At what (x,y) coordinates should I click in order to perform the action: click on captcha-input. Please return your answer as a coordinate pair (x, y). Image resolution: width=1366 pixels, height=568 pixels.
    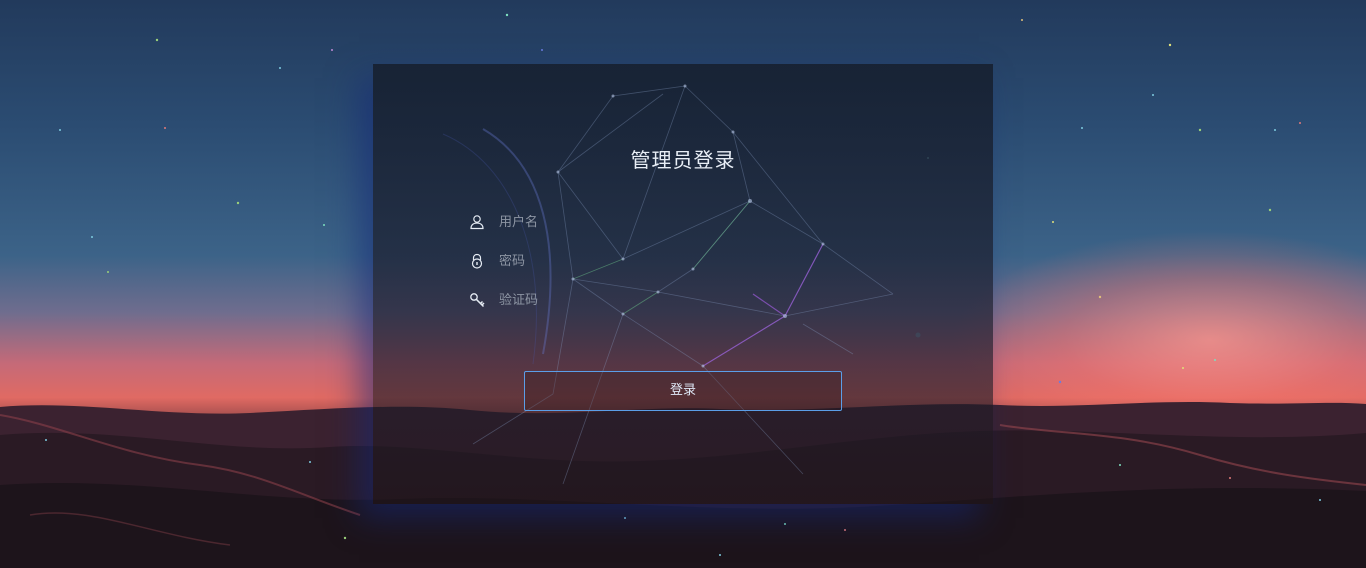
    Looking at the image, I should click on (599, 300).